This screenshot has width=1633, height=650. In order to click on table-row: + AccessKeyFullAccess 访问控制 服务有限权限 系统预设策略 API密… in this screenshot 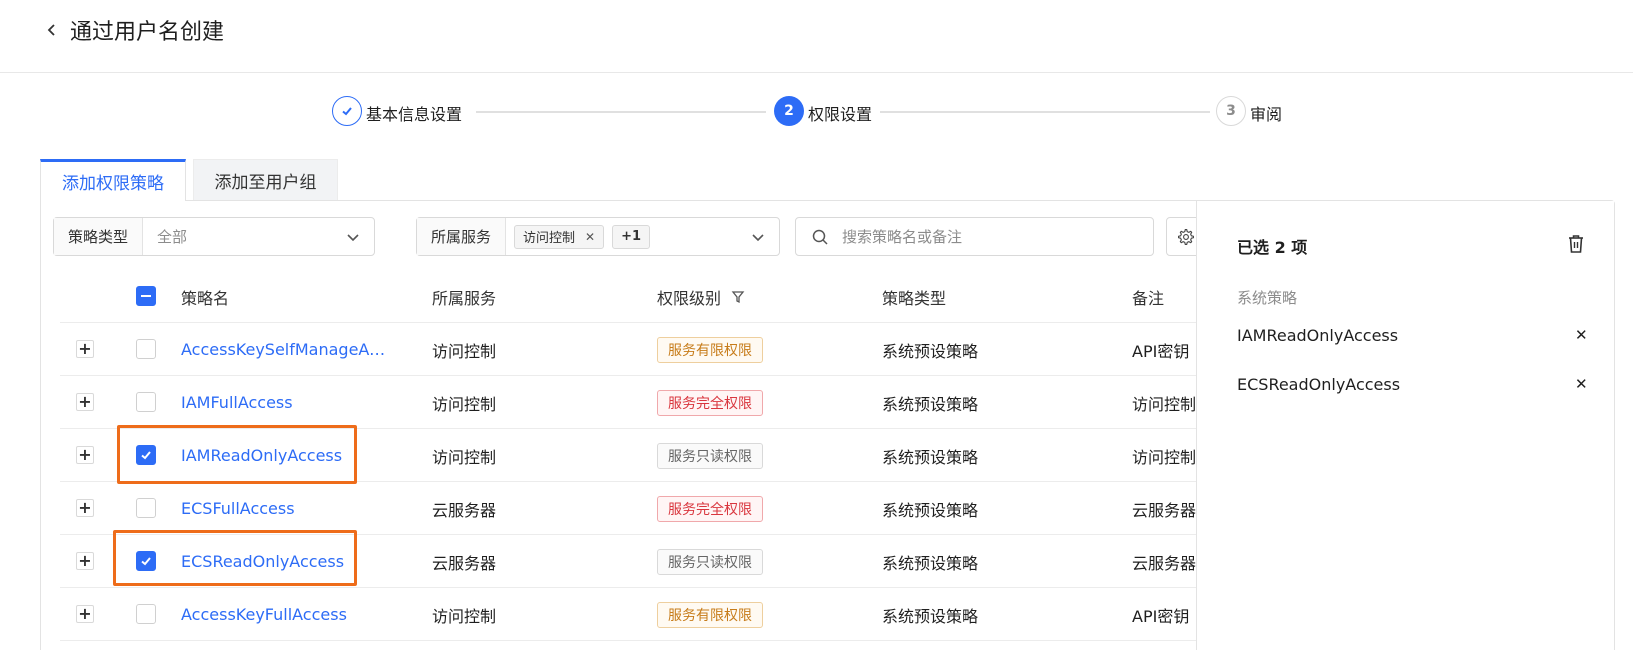, I will do `click(628, 614)`.